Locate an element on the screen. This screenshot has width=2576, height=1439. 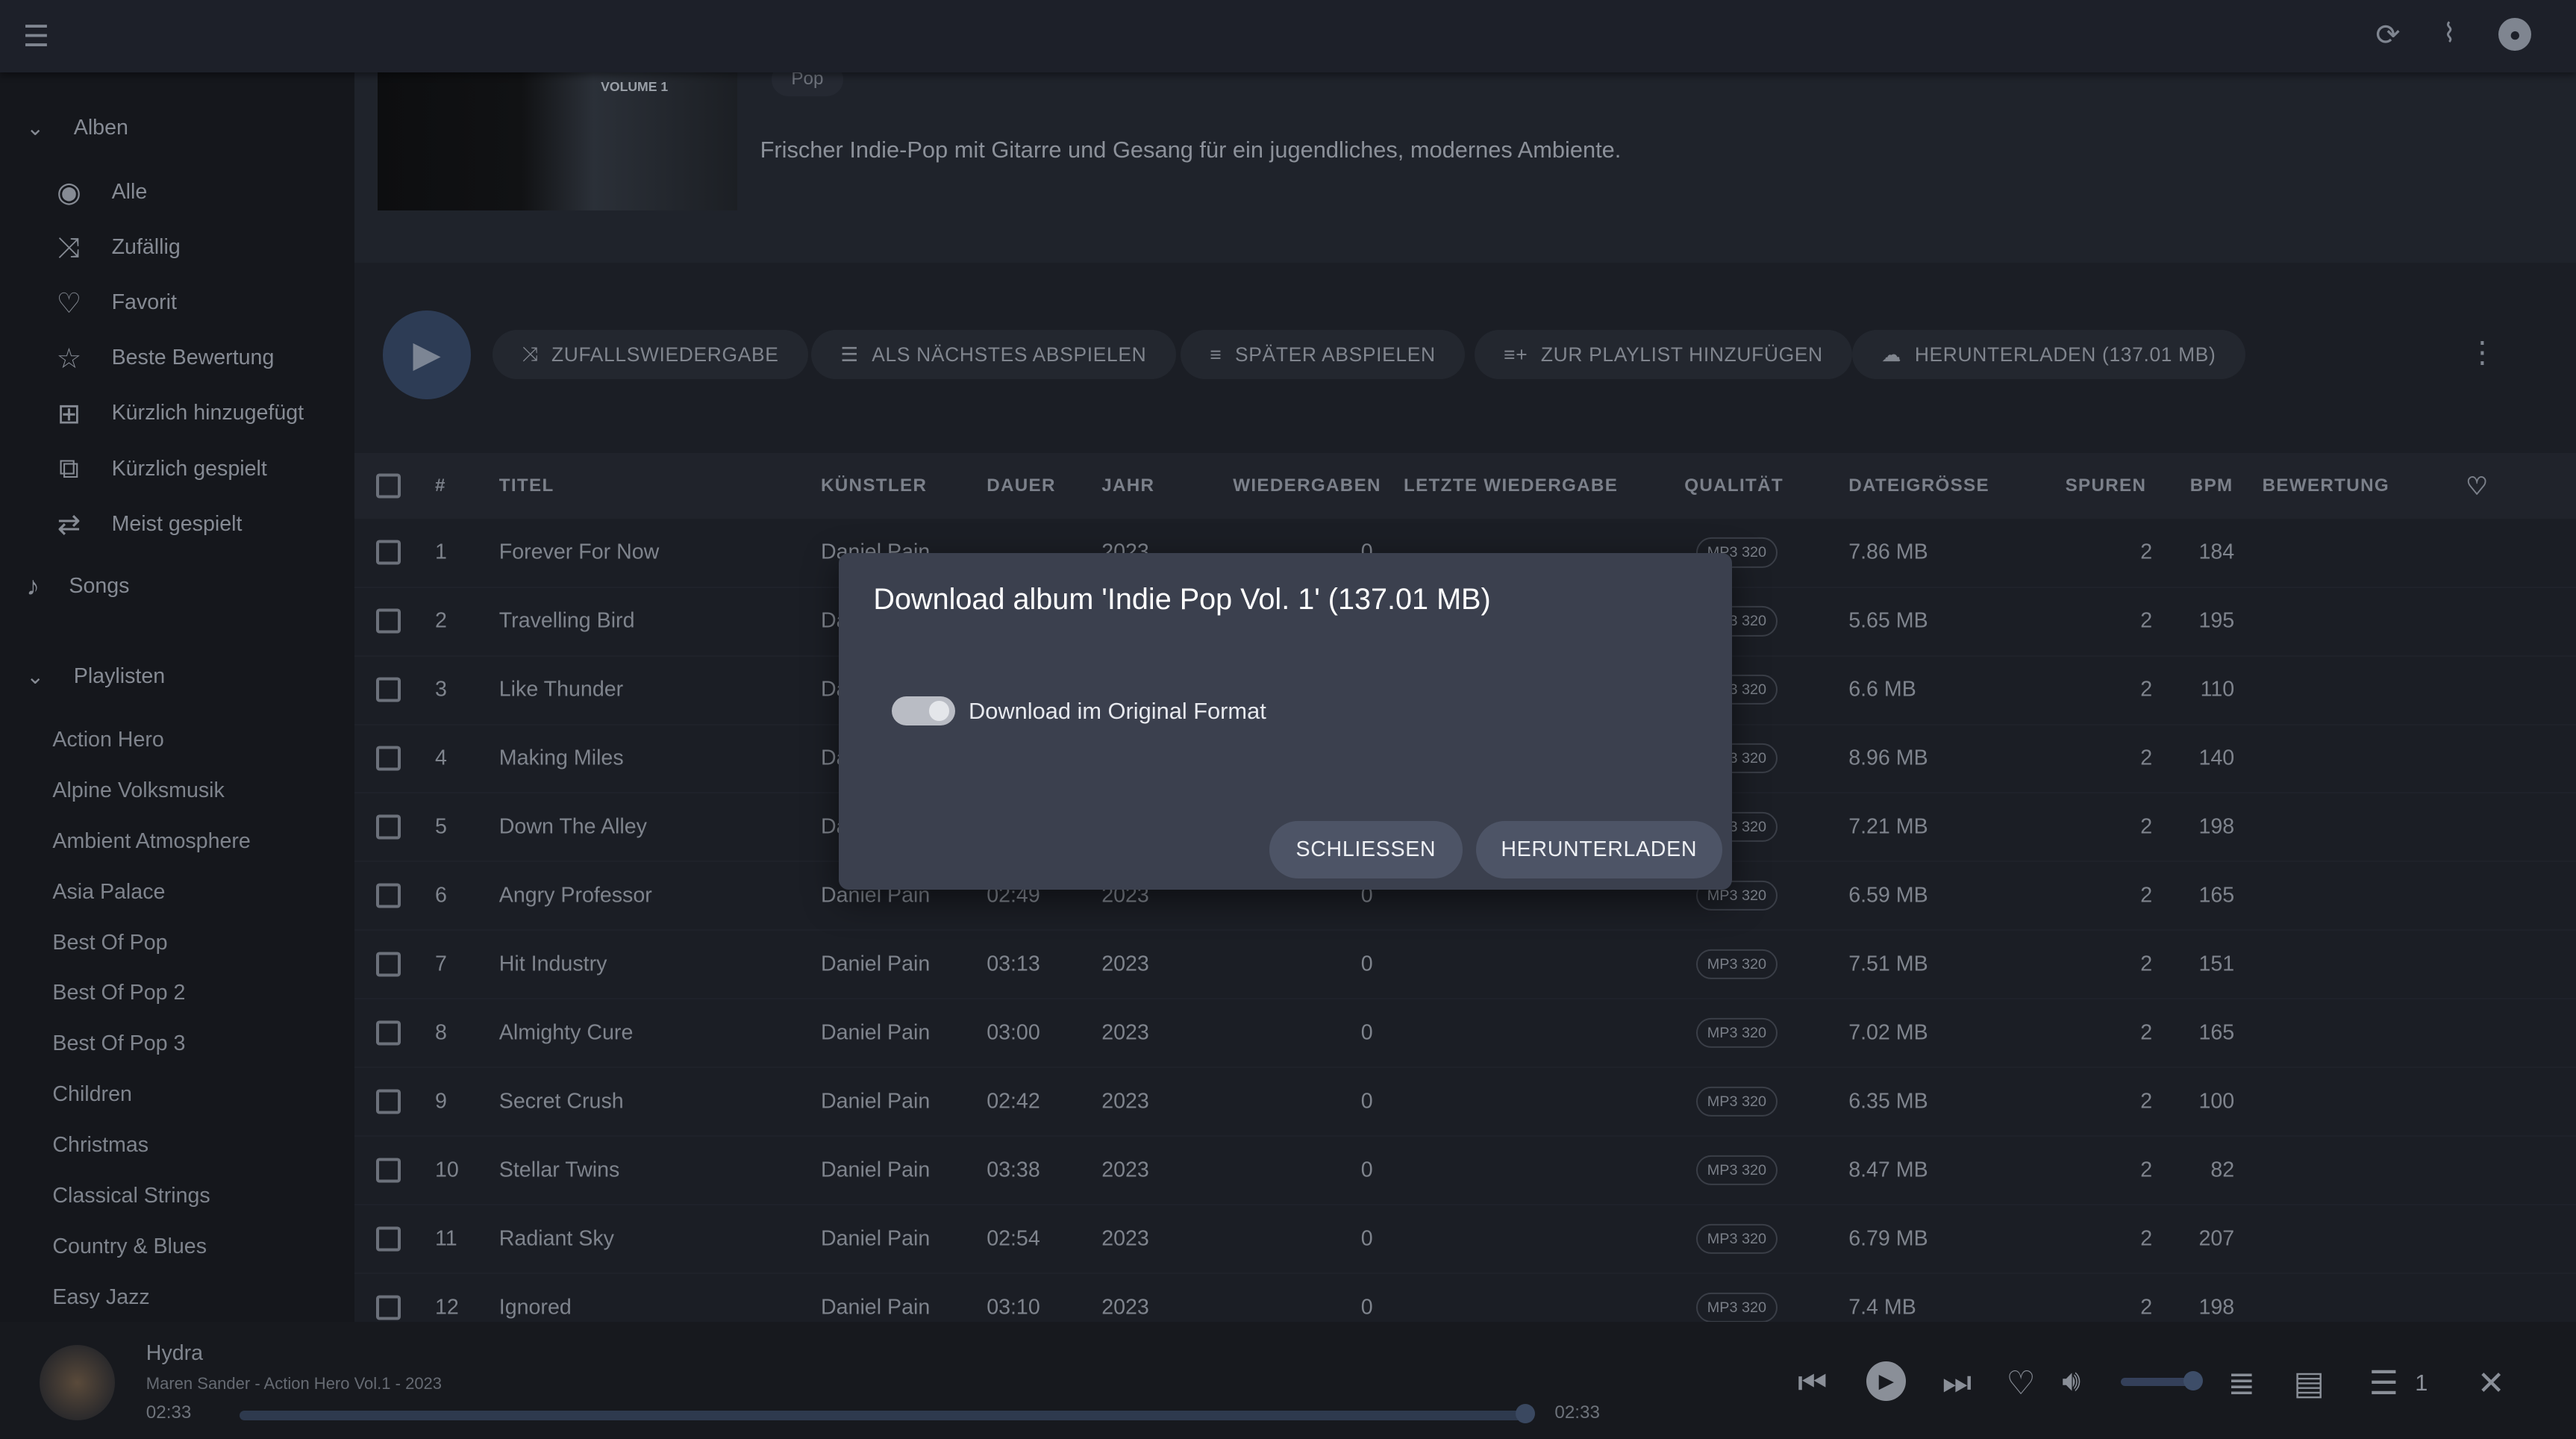
confirm-download-button: HERUNTERLADEN is located at coordinates (1598, 849).